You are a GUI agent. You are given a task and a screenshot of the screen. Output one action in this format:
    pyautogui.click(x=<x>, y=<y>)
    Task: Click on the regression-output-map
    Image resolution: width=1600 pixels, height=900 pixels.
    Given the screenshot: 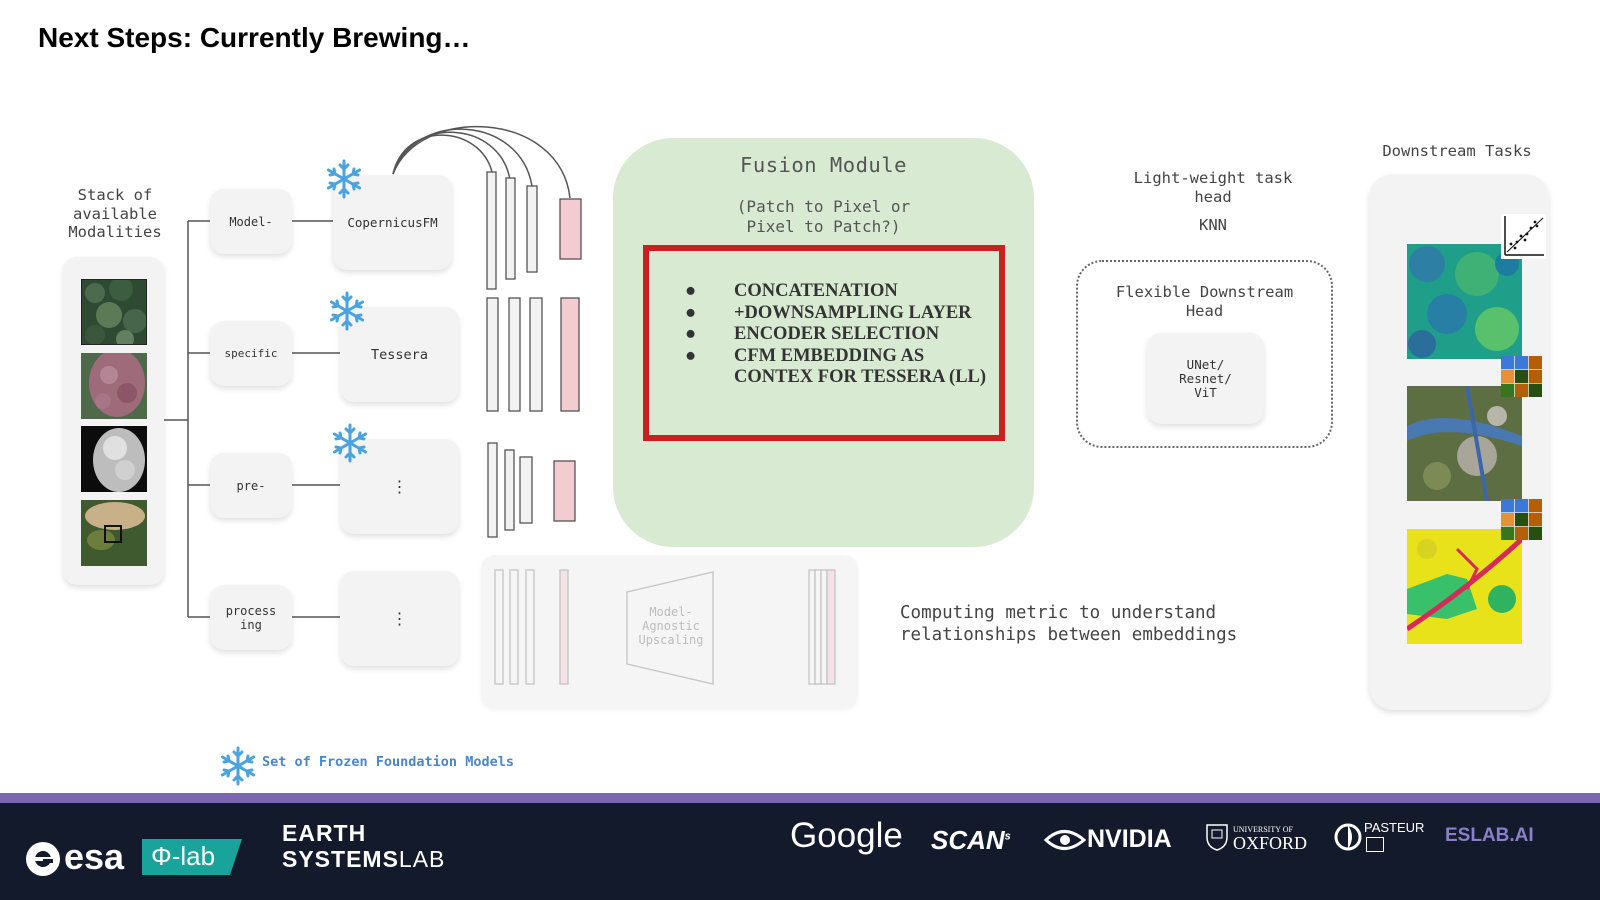 What is the action you would take?
    pyautogui.click(x=1464, y=301)
    